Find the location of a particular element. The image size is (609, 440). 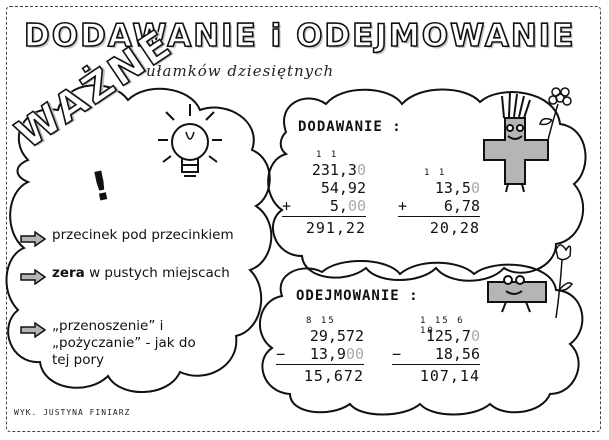

rule-text: przecinek pod przecinkiem is located at coordinates (143, 235).